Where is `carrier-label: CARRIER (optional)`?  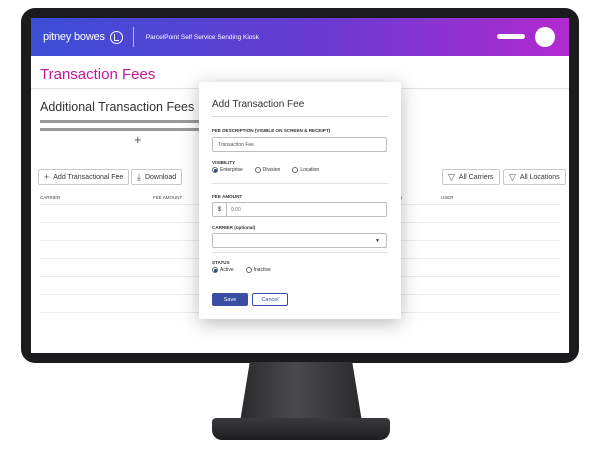 carrier-label: CARRIER (optional) is located at coordinates (234, 227).